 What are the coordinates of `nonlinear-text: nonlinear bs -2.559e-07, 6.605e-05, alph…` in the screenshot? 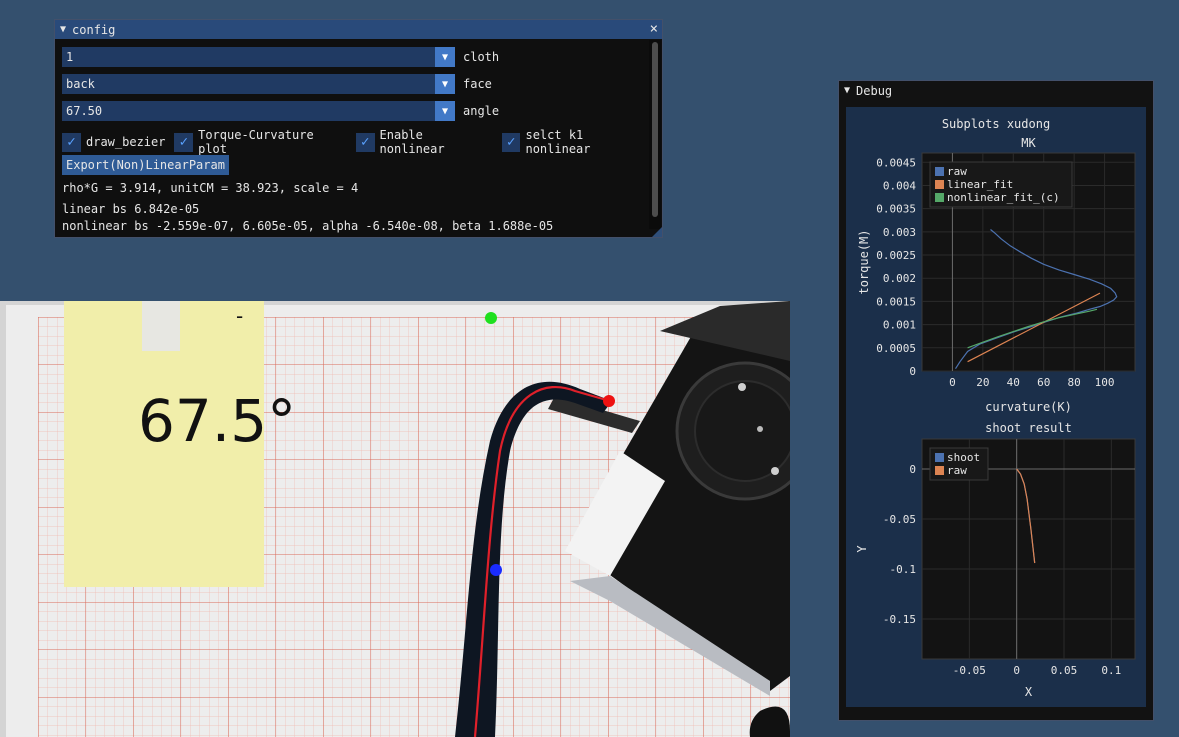 It's located at (308, 226).